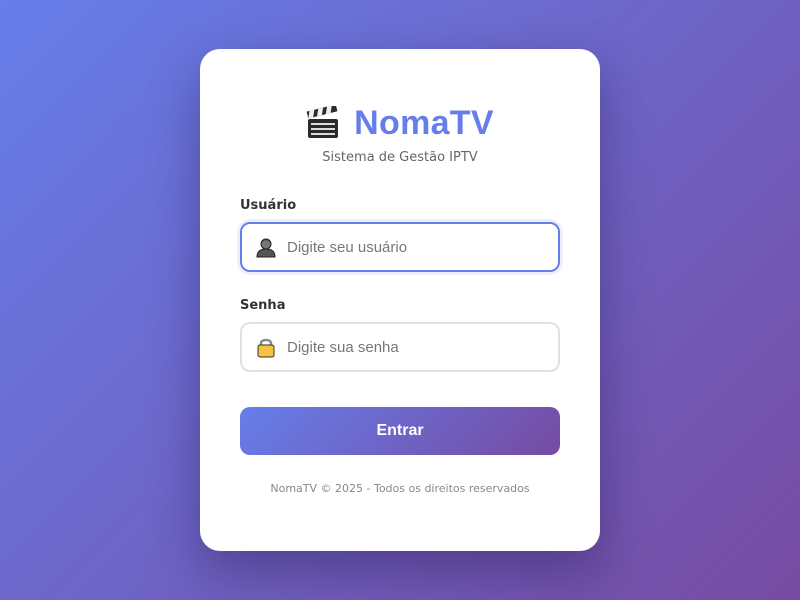  I want to click on brand-subtitle: Sistema de Gestão IPTV, so click(400, 157).